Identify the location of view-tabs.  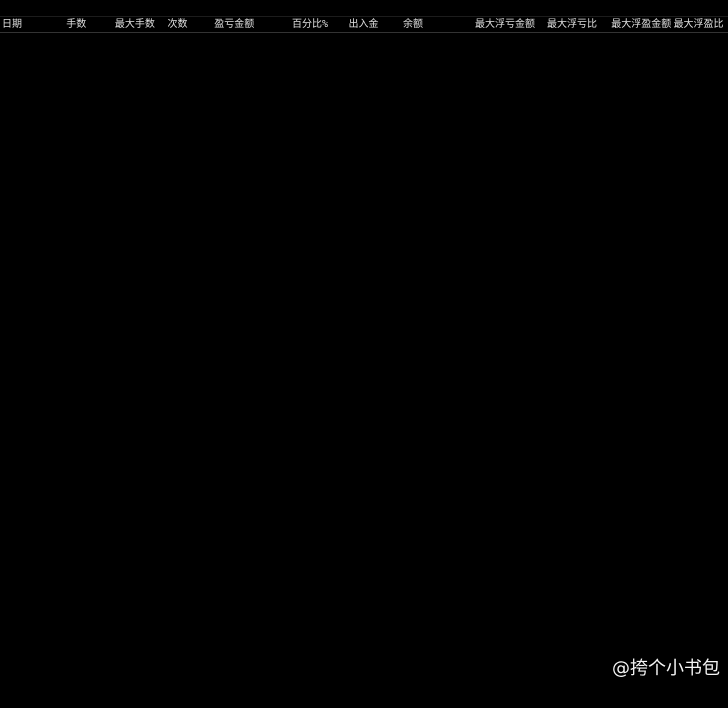
(364, 8).